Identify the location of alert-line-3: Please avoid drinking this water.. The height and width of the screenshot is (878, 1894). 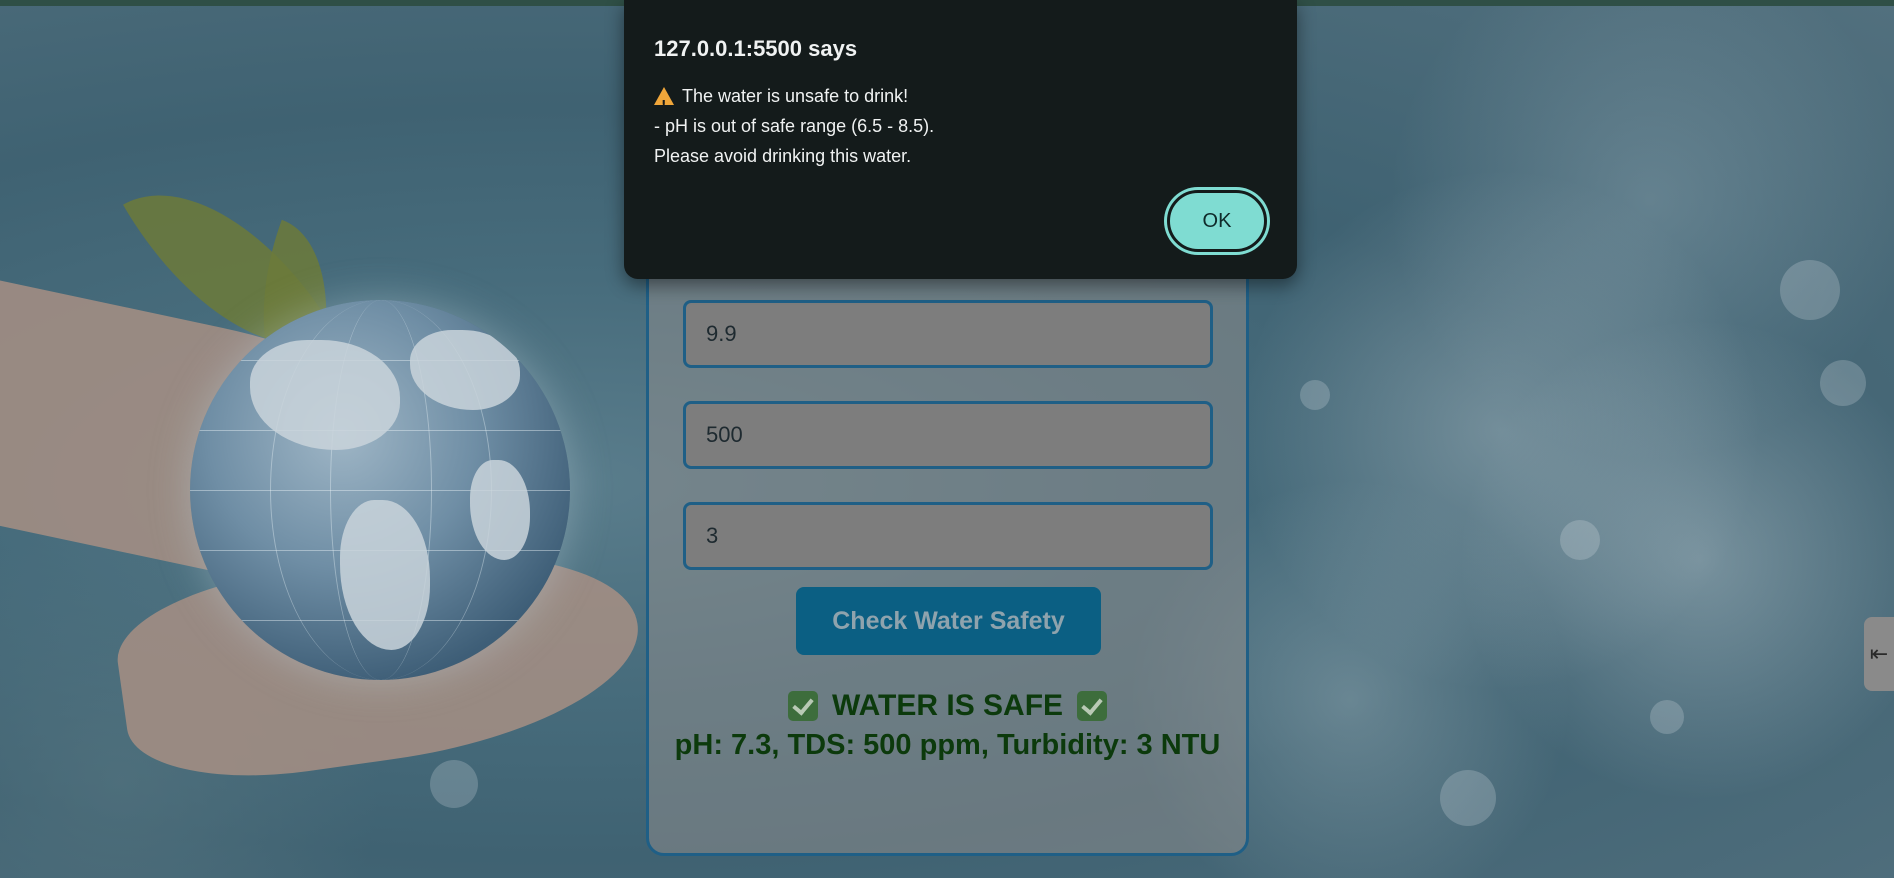
(783, 156).